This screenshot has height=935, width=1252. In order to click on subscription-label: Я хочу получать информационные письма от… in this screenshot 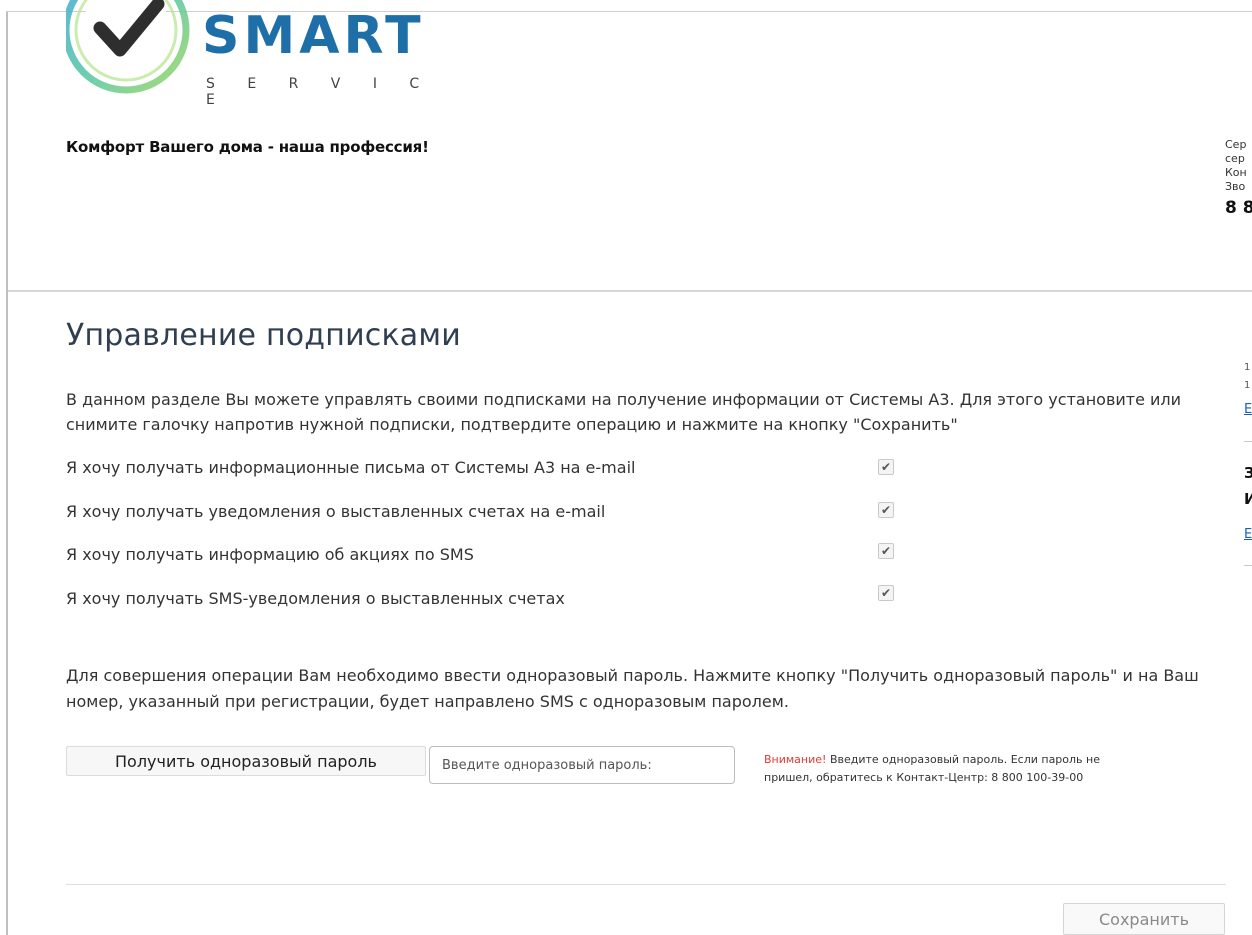, I will do `click(351, 467)`.